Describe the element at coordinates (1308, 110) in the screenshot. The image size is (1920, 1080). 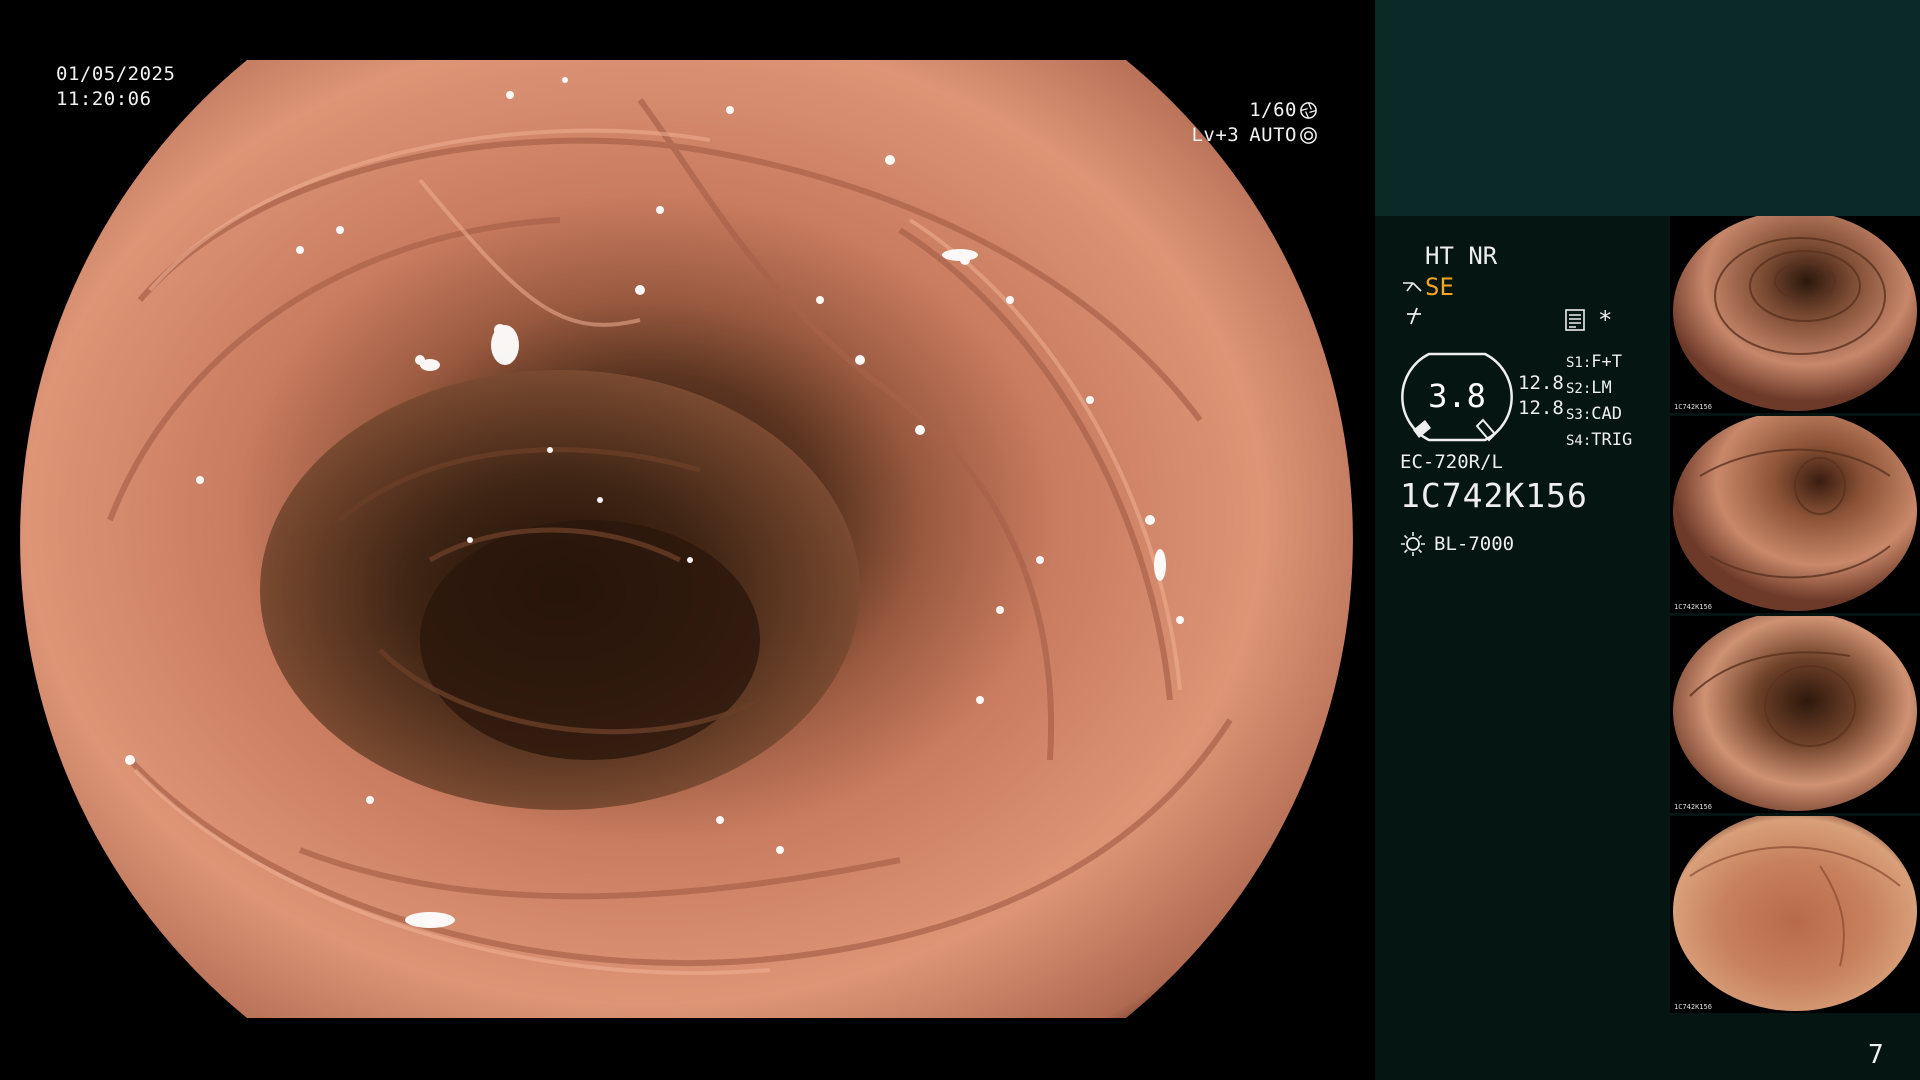
I see `aperture-icon` at that location.